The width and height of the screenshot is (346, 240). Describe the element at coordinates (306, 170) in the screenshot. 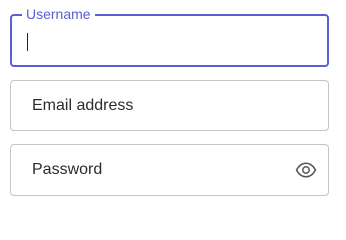

I see `eye-icon` at that location.